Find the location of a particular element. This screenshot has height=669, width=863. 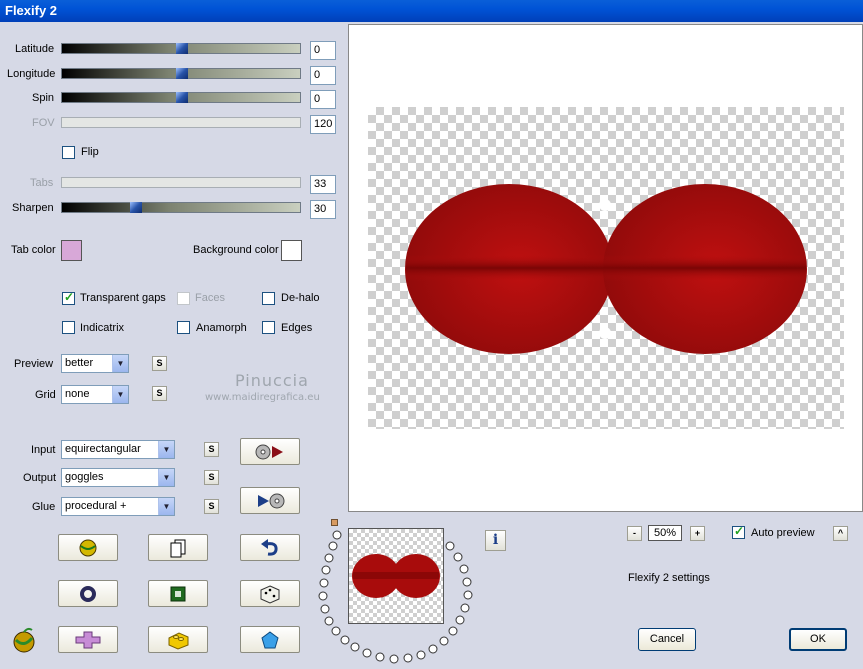

save-preset-button is located at coordinates (270, 500).